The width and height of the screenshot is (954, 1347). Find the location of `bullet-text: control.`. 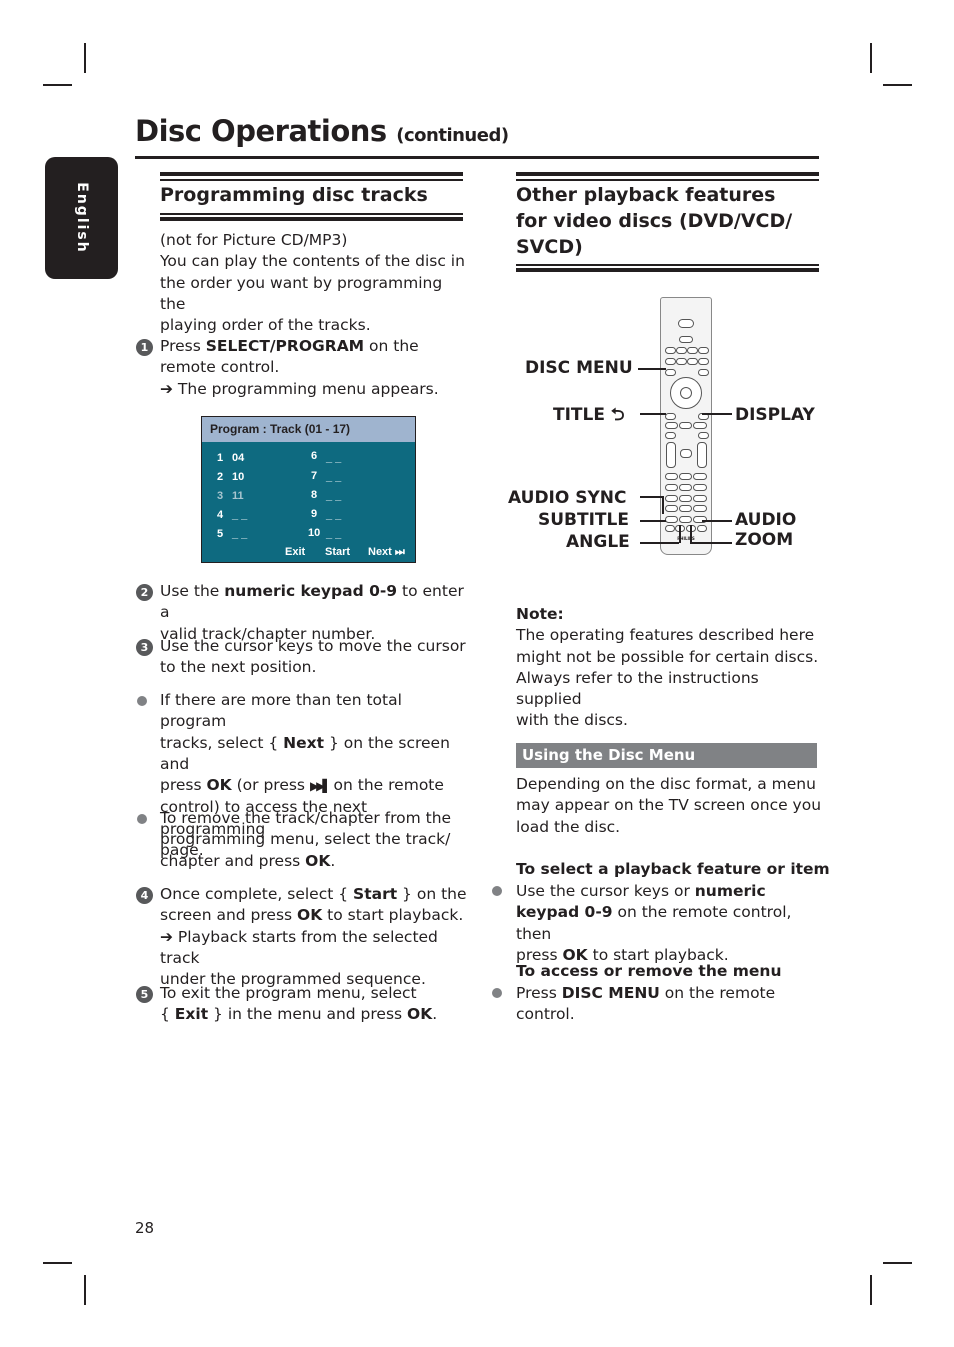

bullet-text: control. is located at coordinates (545, 1014).